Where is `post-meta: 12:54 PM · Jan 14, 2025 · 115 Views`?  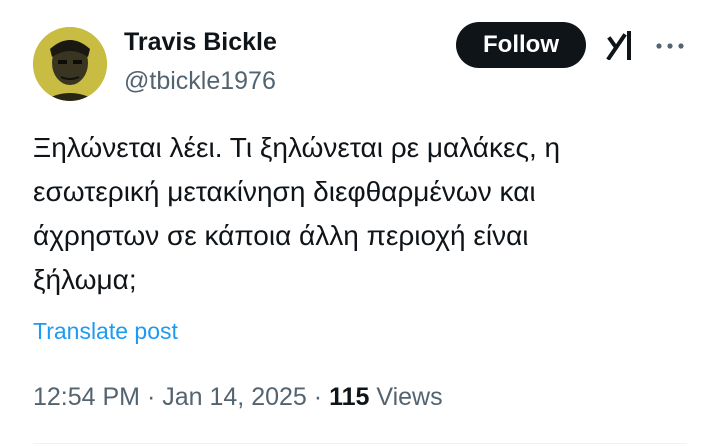
post-meta: 12:54 PM · Jan 14, 2025 · 115 Views is located at coordinates (238, 397).